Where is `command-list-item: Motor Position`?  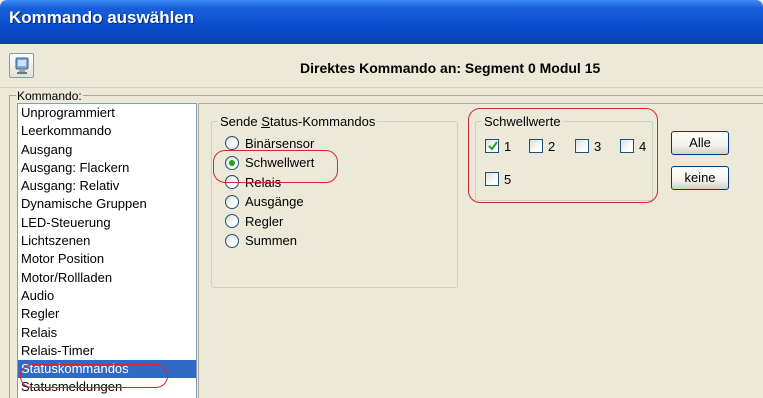
command-list-item: Motor Position is located at coordinates (107, 259).